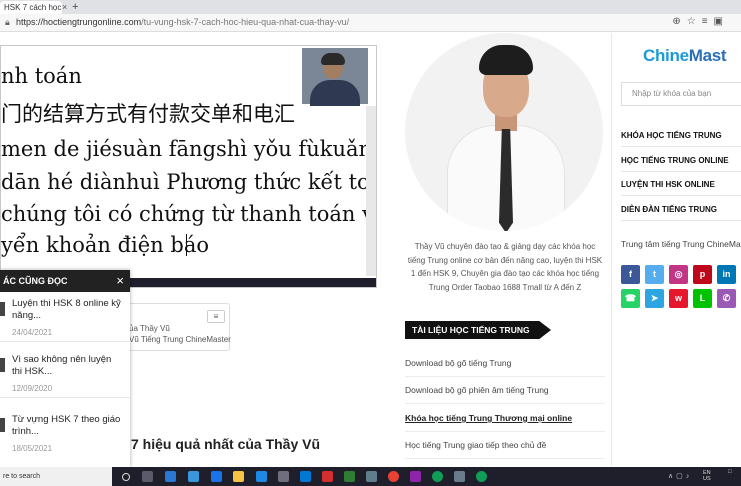 The image size is (741, 486). I want to click on video-line-3: men de jiésuàn fāngshì yǒu fùkuǎn, so click(187, 149).